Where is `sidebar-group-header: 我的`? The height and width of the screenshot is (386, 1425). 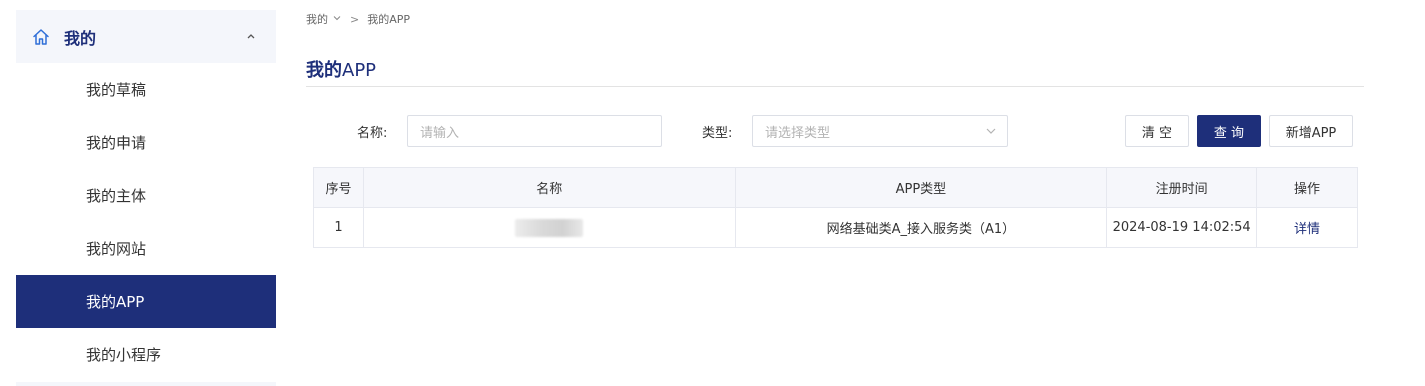 sidebar-group-header: 我的 is located at coordinates (146, 36).